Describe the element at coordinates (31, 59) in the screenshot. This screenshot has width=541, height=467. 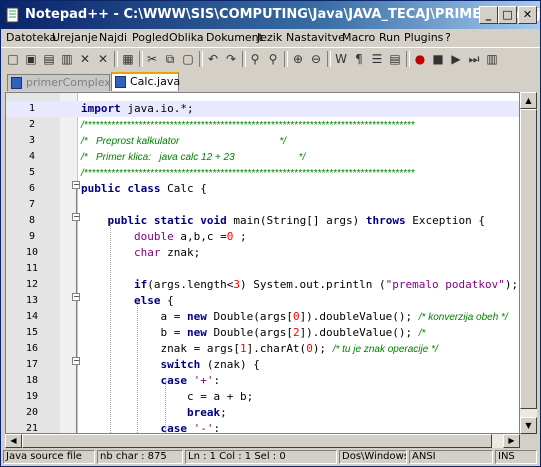
I see `open-icon: ▣` at that location.